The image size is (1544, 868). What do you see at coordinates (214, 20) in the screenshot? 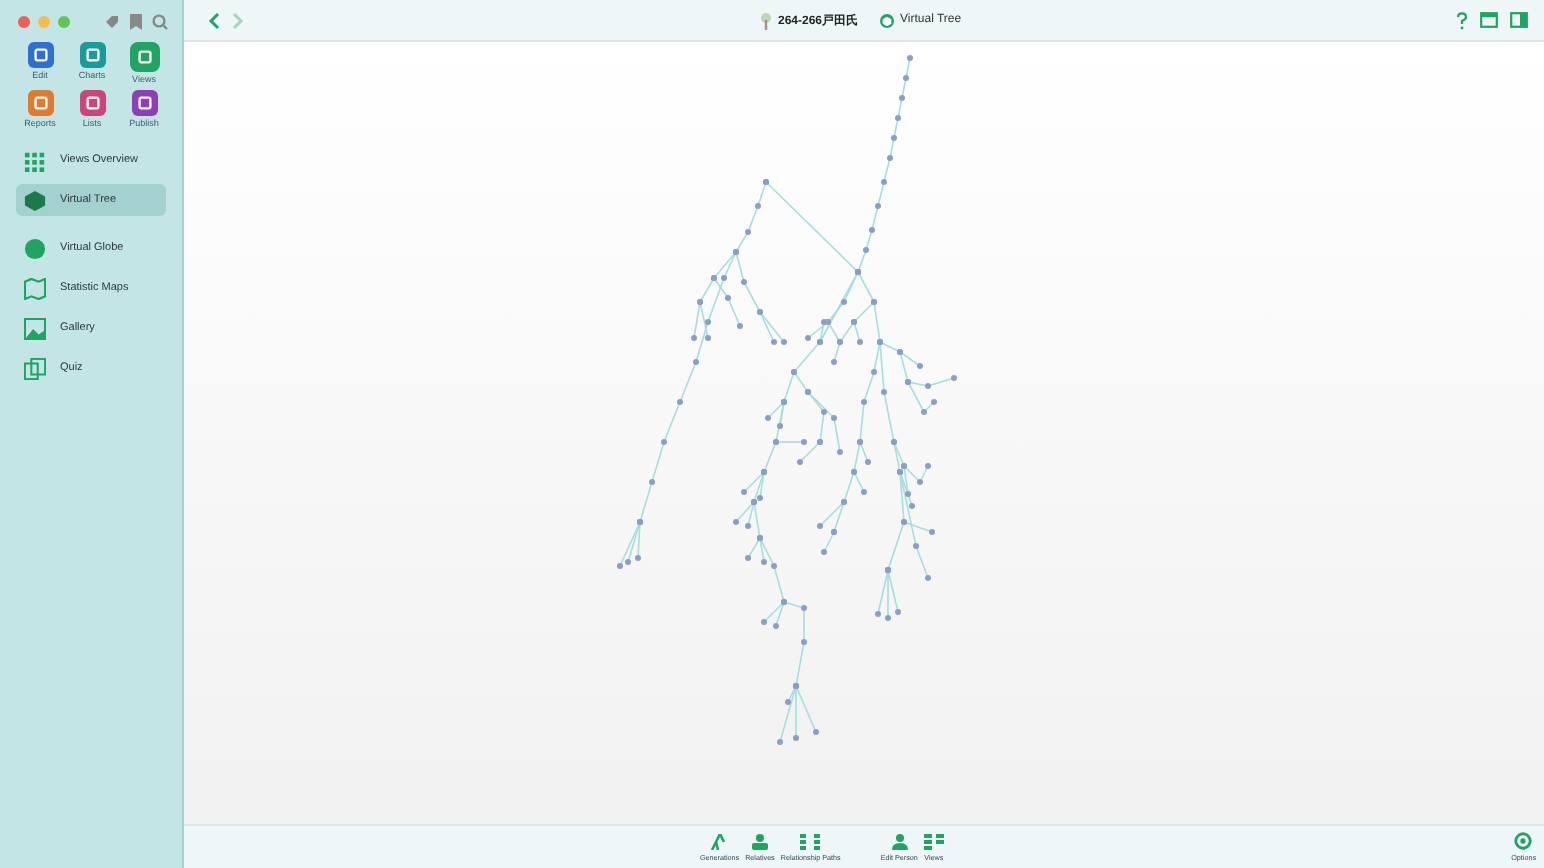
I see `back-icon` at bounding box center [214, 20].